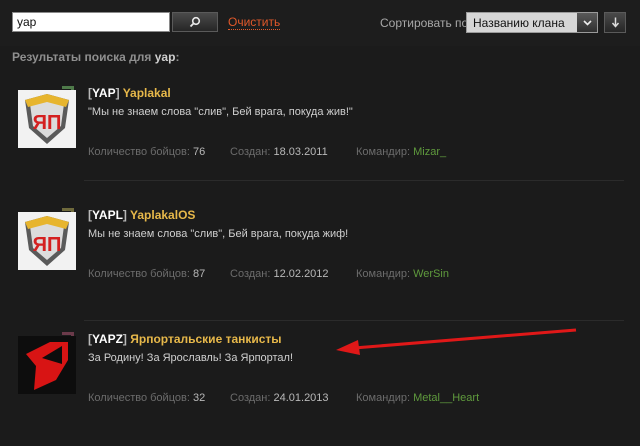  Describe the element at coordinates (301, 398) in the screenshot. I see `created-value: 24.01.2013` at that location.